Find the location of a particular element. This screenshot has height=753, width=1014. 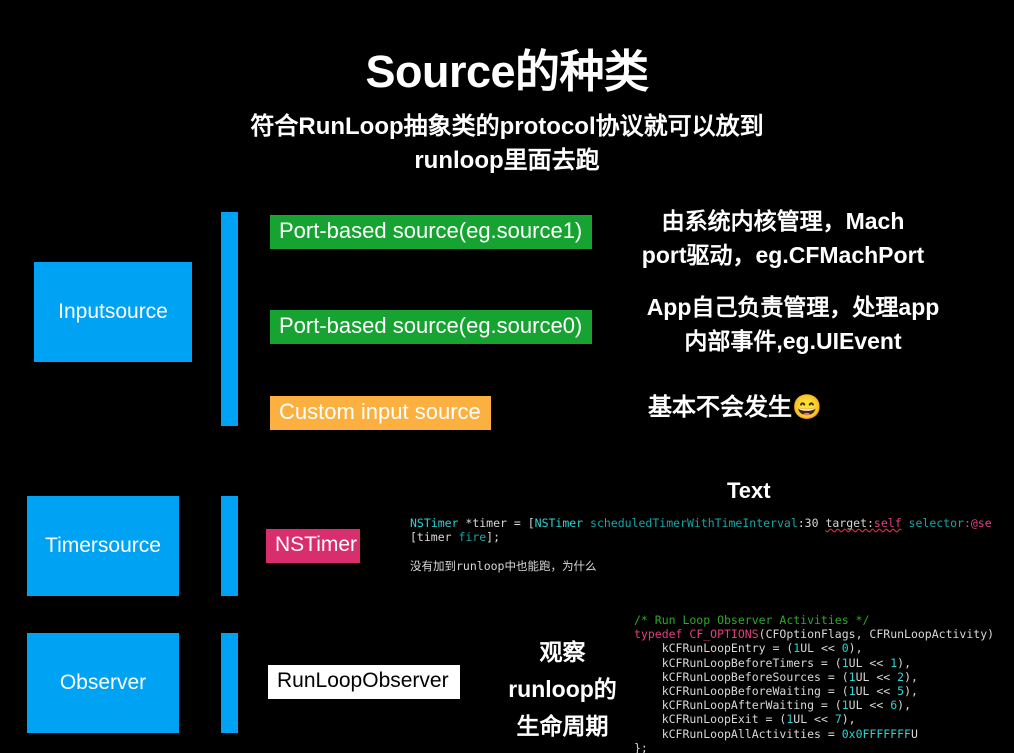

code-note-timer: 没有加到runloop中也能跑，为什么 is located at coordinates (503, 565).